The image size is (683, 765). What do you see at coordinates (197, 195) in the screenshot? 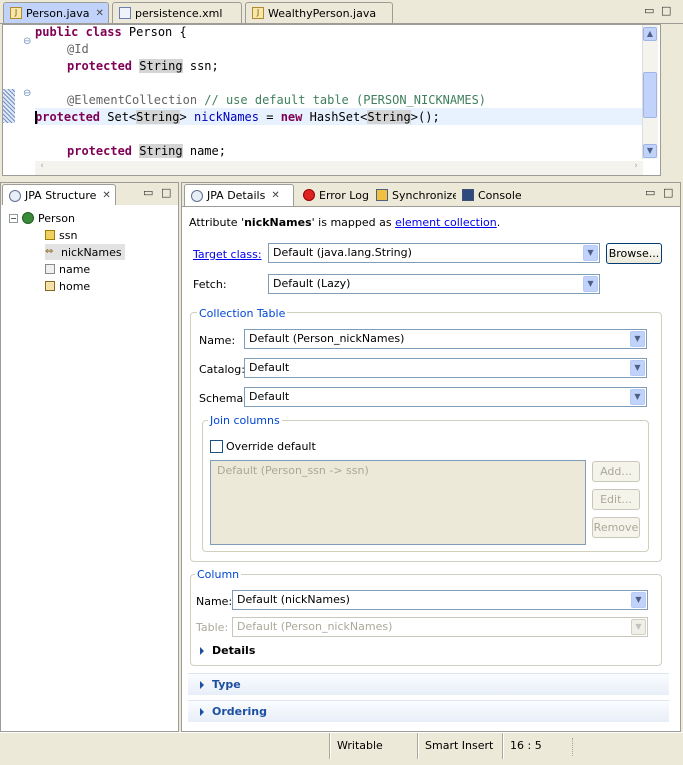
I see `jpa-details-icon` at bounding box center [197, 195].